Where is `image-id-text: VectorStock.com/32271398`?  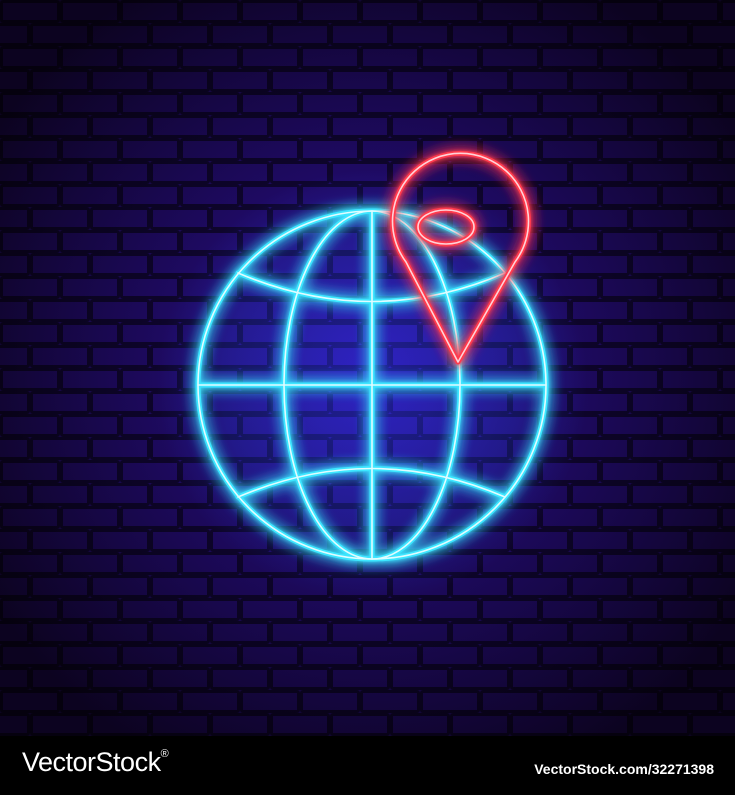
image-id-text: VectorStock.com/32271398 is located at coordinates (624, 769).